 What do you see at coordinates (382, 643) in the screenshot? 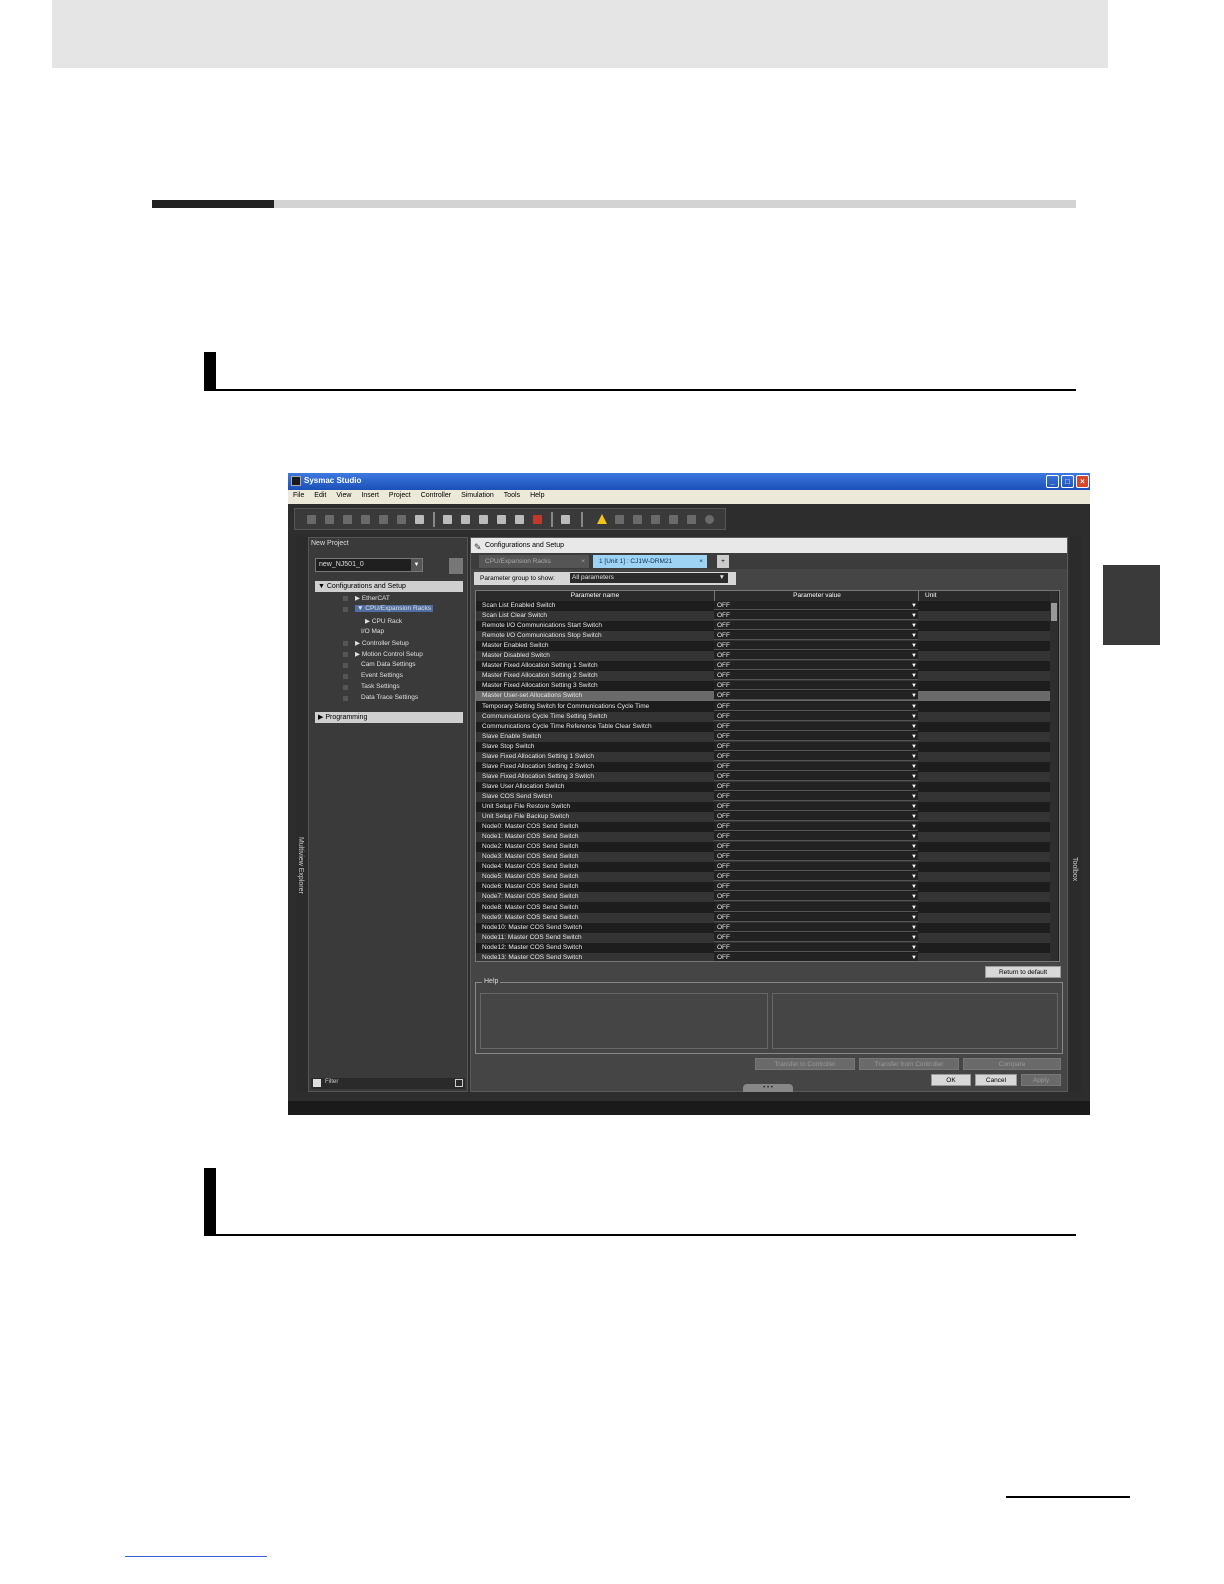
I see `tree-item-controller-setup: ▶ Controller Setup` at bounding box center [382, 643].